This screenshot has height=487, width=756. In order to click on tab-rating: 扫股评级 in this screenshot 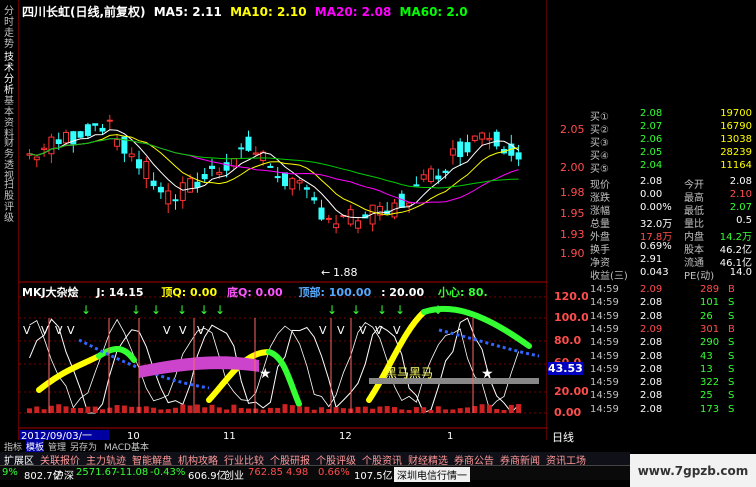, I will do `click(9, 202)`.